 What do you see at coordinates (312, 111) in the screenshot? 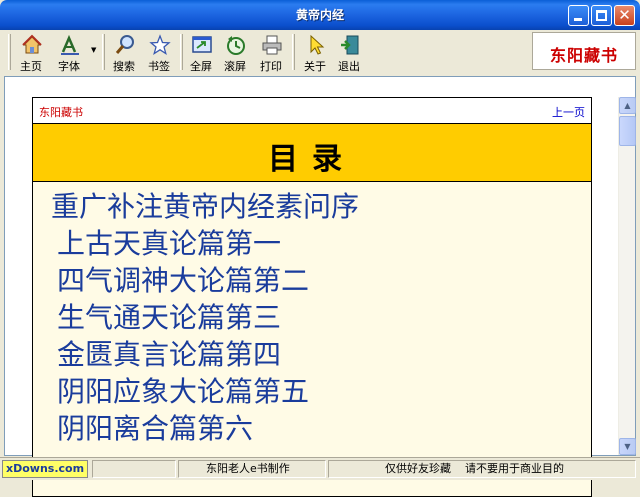
I see `page-header: 东阳藏书 上一页` at bounding box center [312, 111].